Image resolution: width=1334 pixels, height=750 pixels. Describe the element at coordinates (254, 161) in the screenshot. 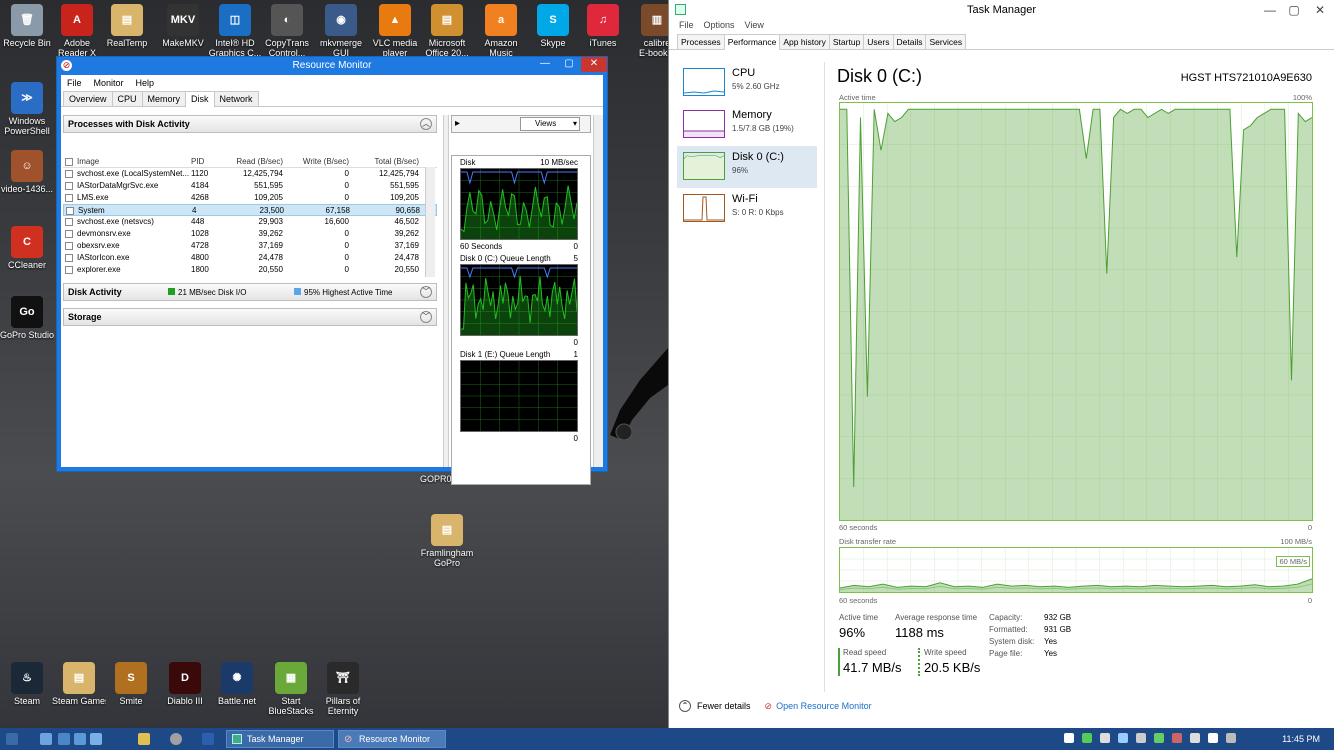

I see `col-read: Read (B/sec)` at that location.